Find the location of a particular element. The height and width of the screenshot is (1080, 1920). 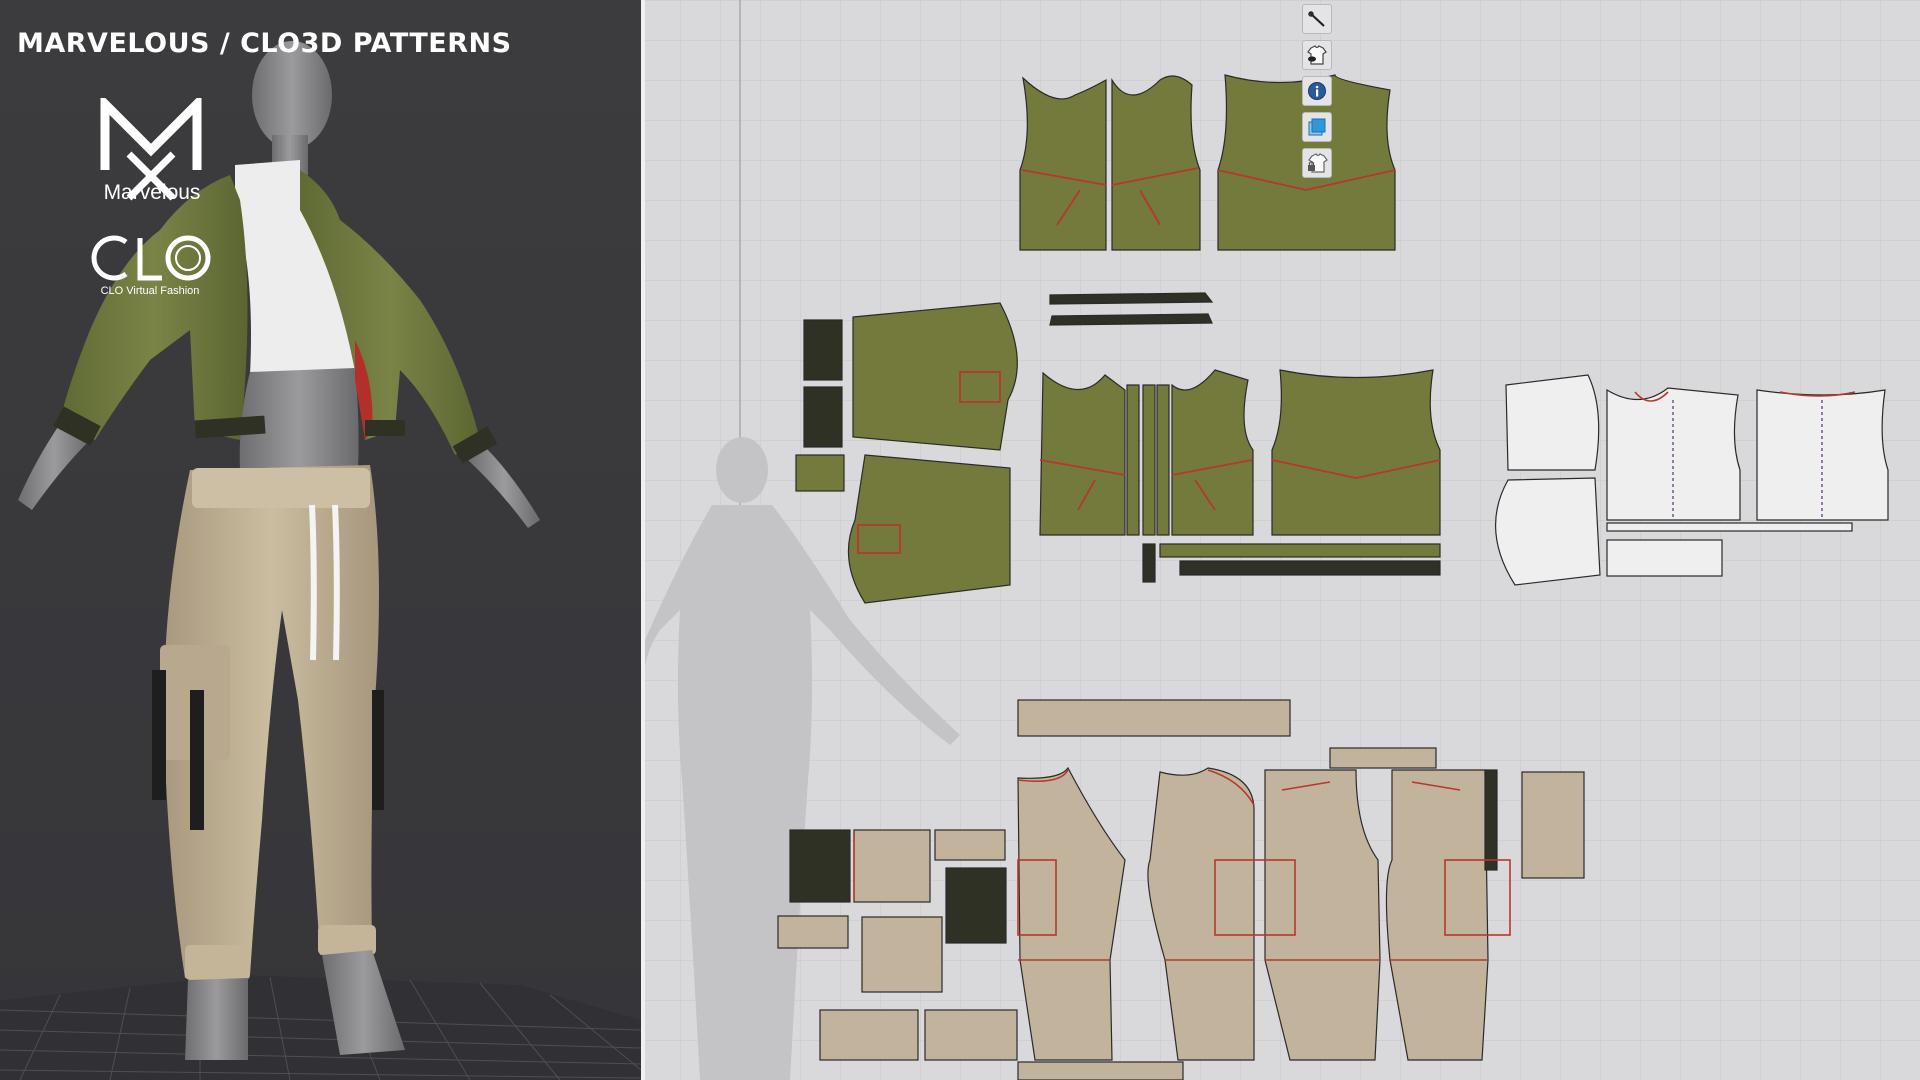

jacket-sleeve-lower is located at coordinates (929, 529).